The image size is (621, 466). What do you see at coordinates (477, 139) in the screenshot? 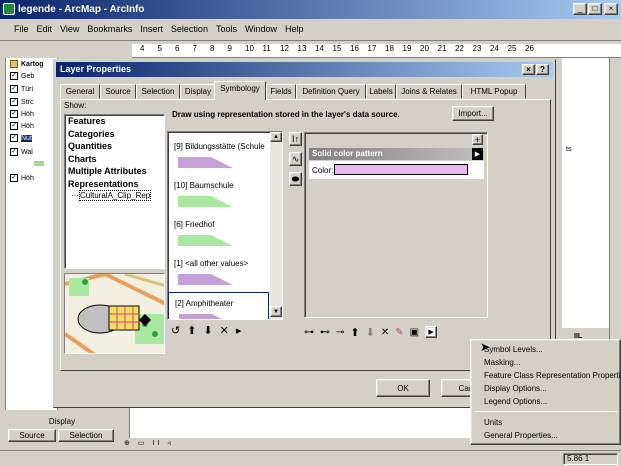
I see `add-layer-button: +` at bounding box center [477, 139].